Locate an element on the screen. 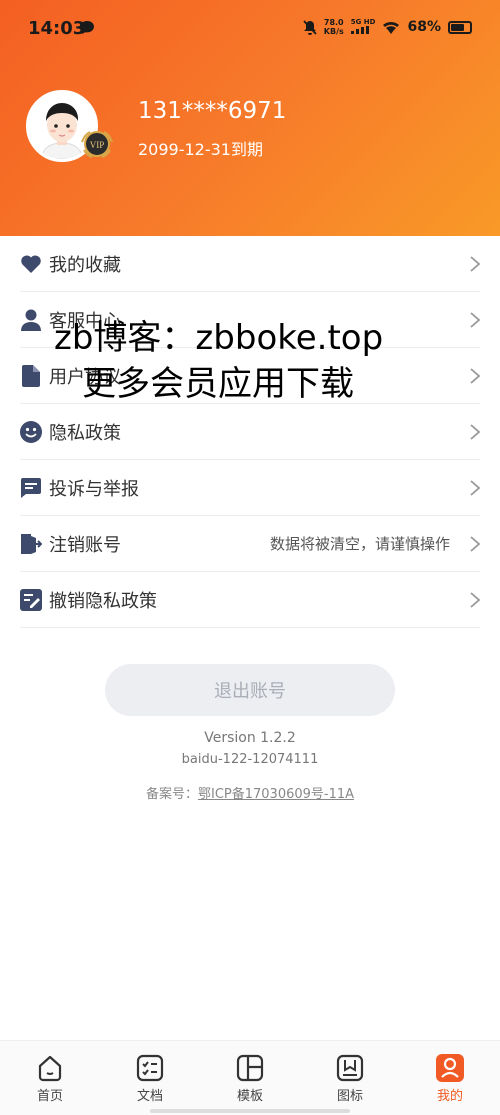 The width and height of the screenshot is (500, 1115). menu-item-complaint-report: 投诉与举报 is located at coordinates (250, 488).